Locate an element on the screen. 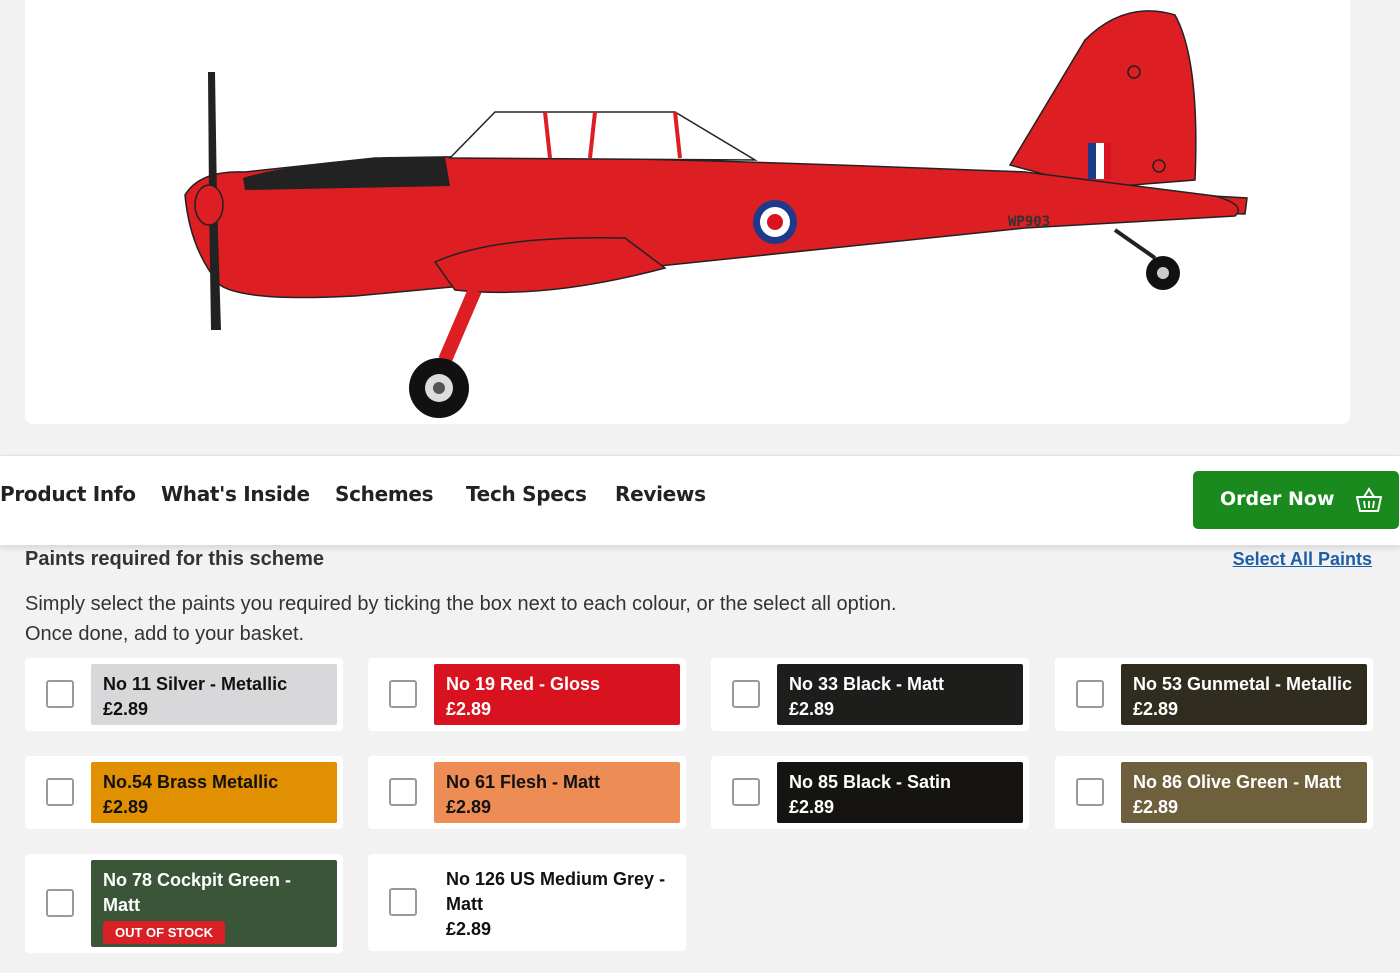 This screenshot has height=973, width=1400. tab-reviews: Reviews is located at coordinates (660, 494).